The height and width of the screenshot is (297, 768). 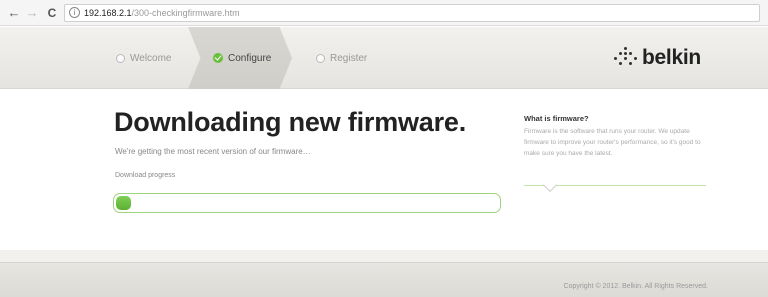 What do you see at coordinates (307, 203) in the screenshot?
I see `download-progress-bar` at bounding box center [307, 203].